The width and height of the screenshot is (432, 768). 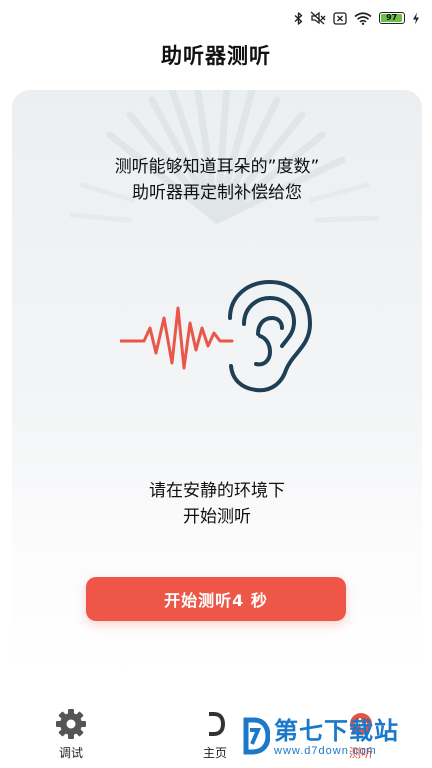 I want to click on status-icons: 97, so click(x=357, y=18).